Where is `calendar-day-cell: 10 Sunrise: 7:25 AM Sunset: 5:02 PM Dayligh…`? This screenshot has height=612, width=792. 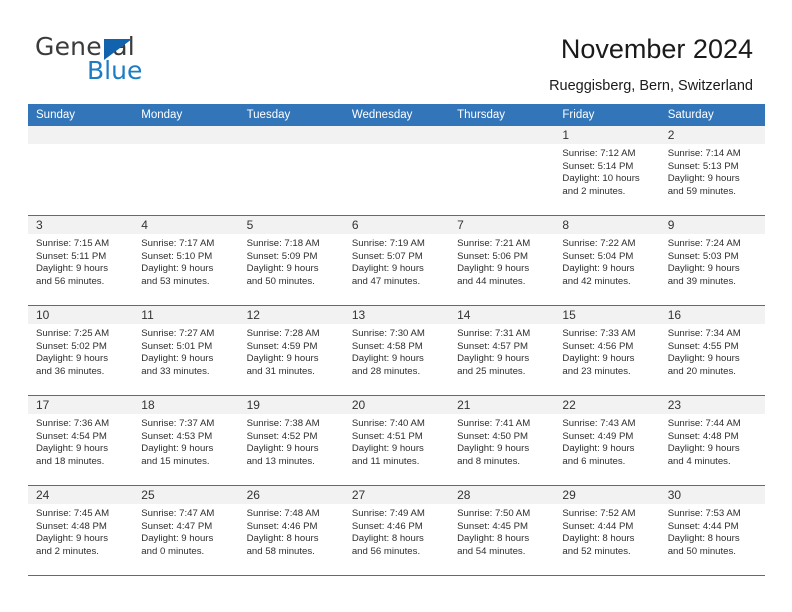 calendar-day-cell: 10 Sunrise: 7:25 AM Sunset: 5:02 PM Dayligh… is located at coordinates (81, 350).